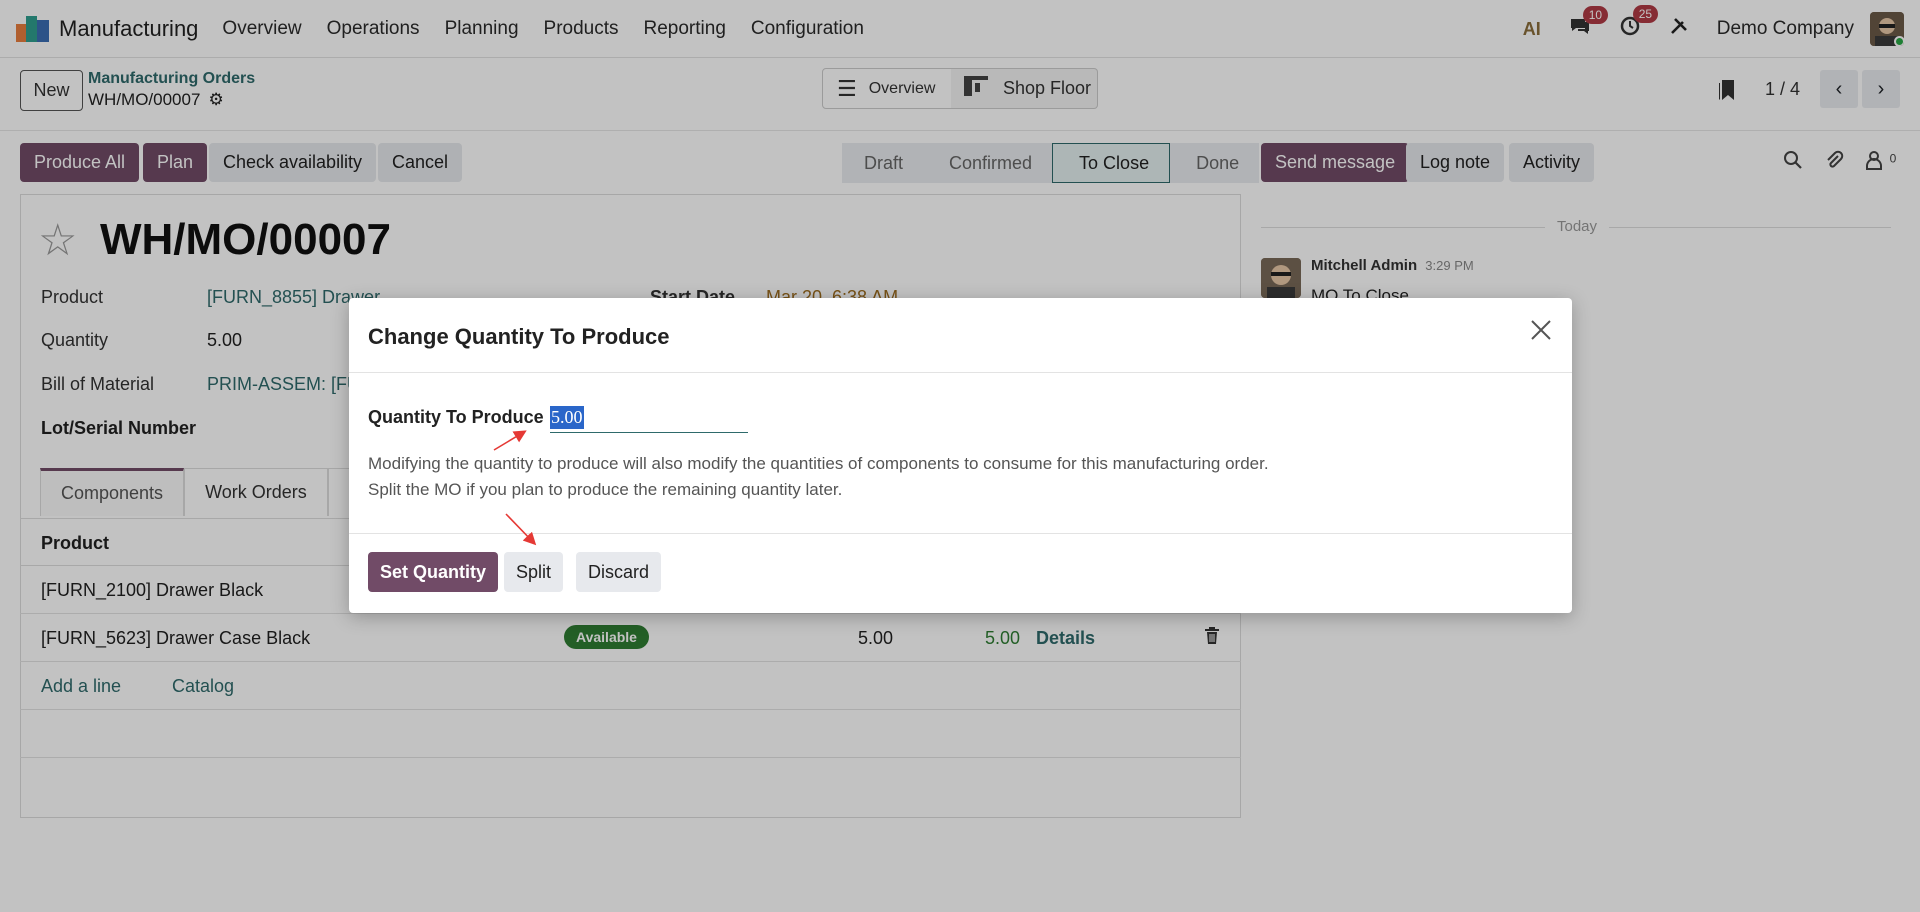  I want to click on dialog-title: Change Quantity To Produce, so click(519, 336).